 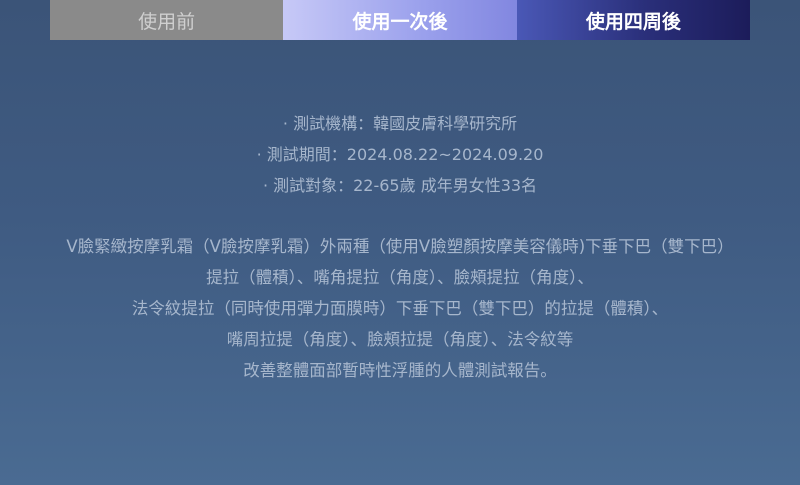 I want to click on test-subjects: · 測試對象：22-65歲 成年男女性33名, so click(x=400, y=185).